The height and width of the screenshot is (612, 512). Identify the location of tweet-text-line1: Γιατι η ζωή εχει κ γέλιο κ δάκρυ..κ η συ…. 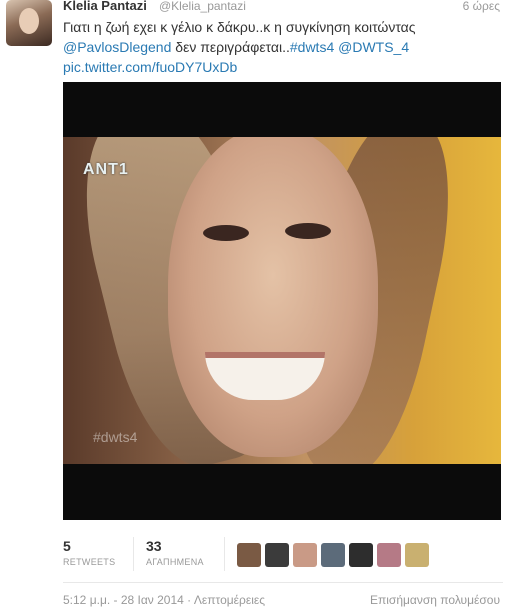
(239, 27).